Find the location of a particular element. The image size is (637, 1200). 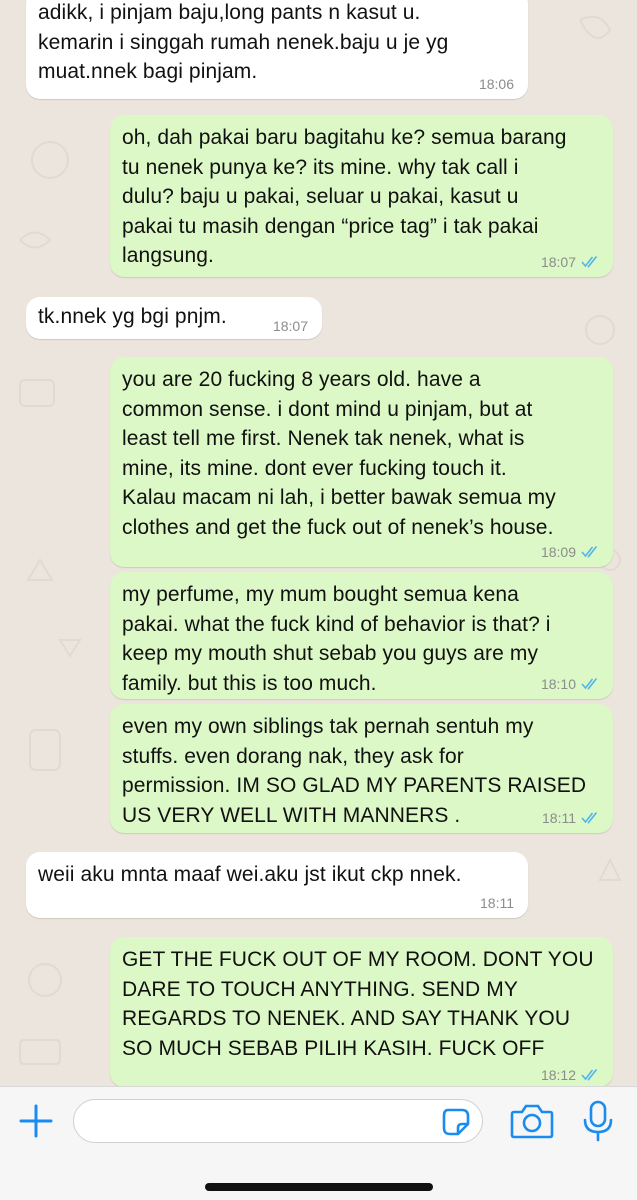

message-bubble-3: tk.nnek yg bgi pnjm. 18:07 is located at coordinates (174, 318).